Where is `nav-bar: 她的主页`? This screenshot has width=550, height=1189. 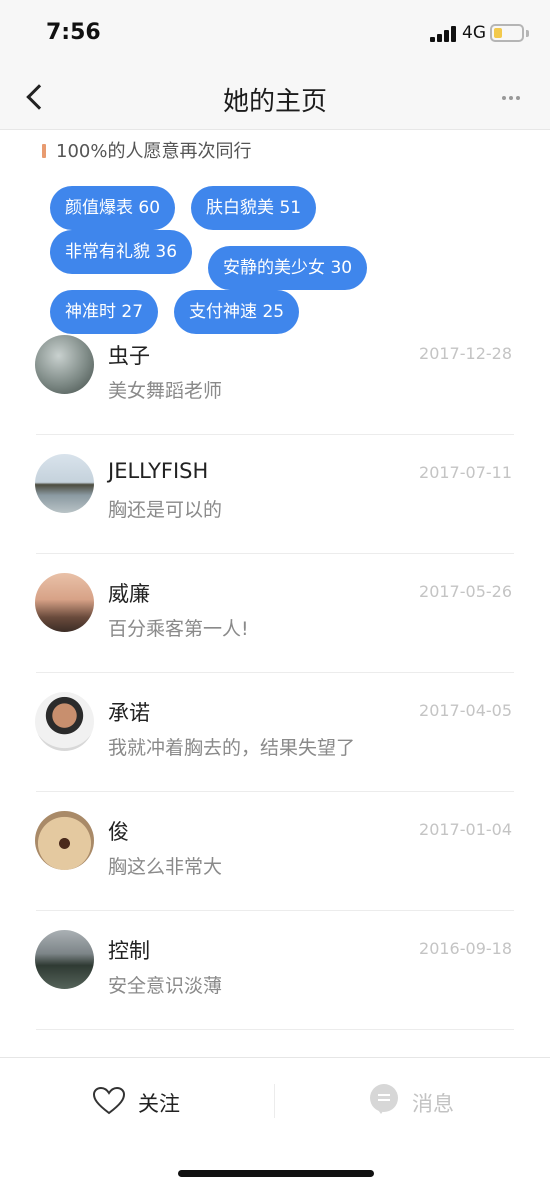 nav-bar: 她的主页 is located at coordinates (275, 98).